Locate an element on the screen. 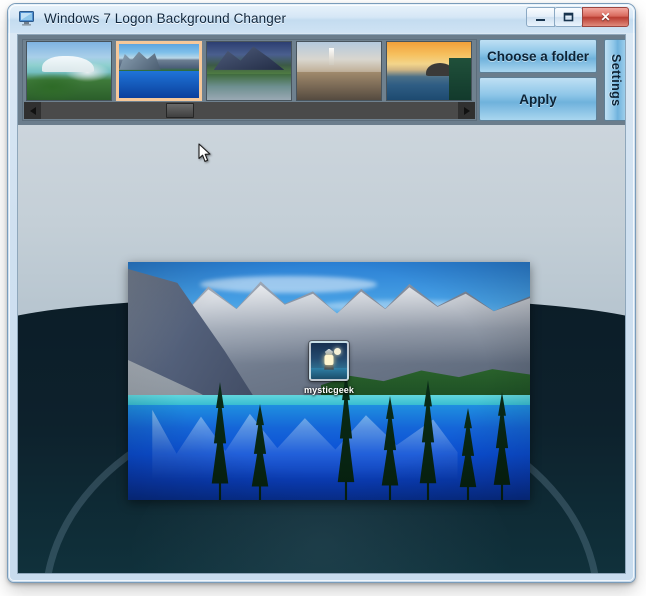 The image size is (646, 596). thumbnail-panel is located at coordinates (249, 80).